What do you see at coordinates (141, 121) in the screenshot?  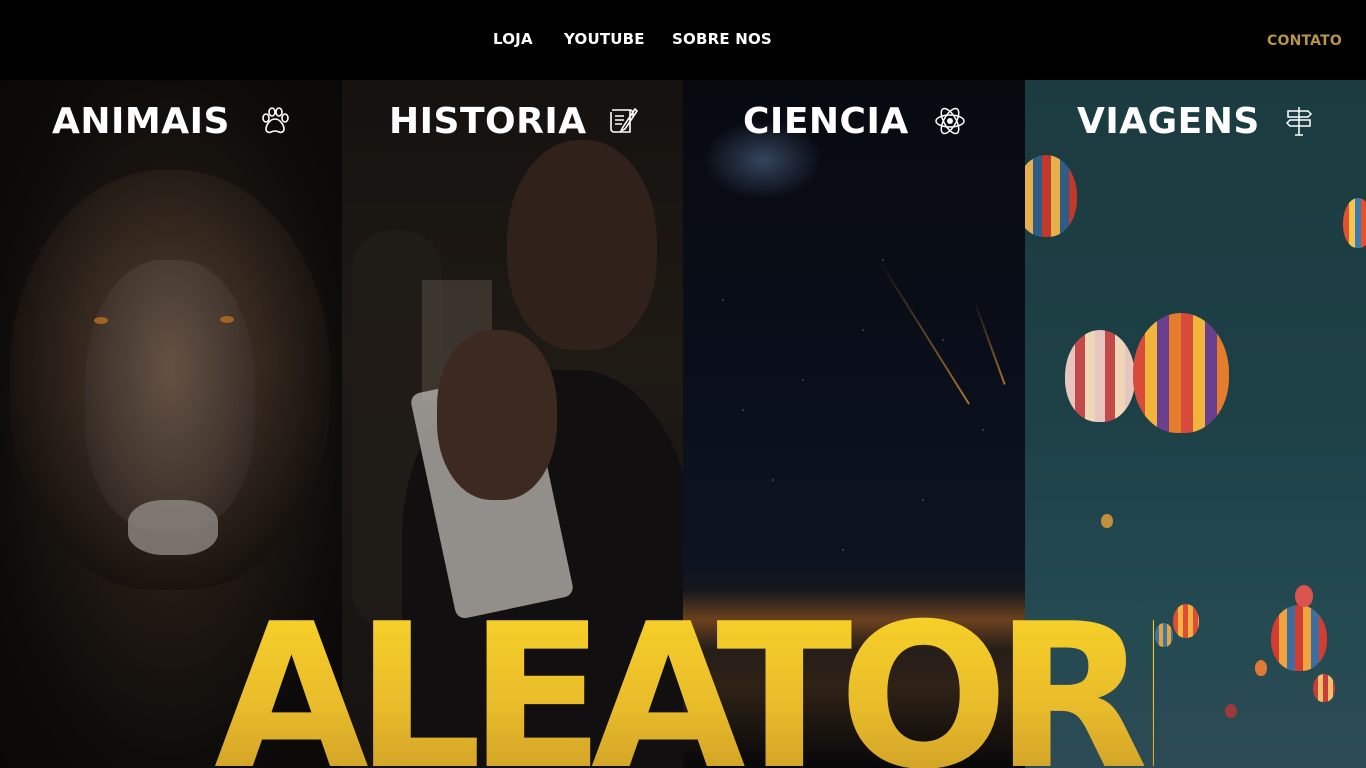 I see `panel-title-animais: ANIMAIS` at bounding box center [141, 121].